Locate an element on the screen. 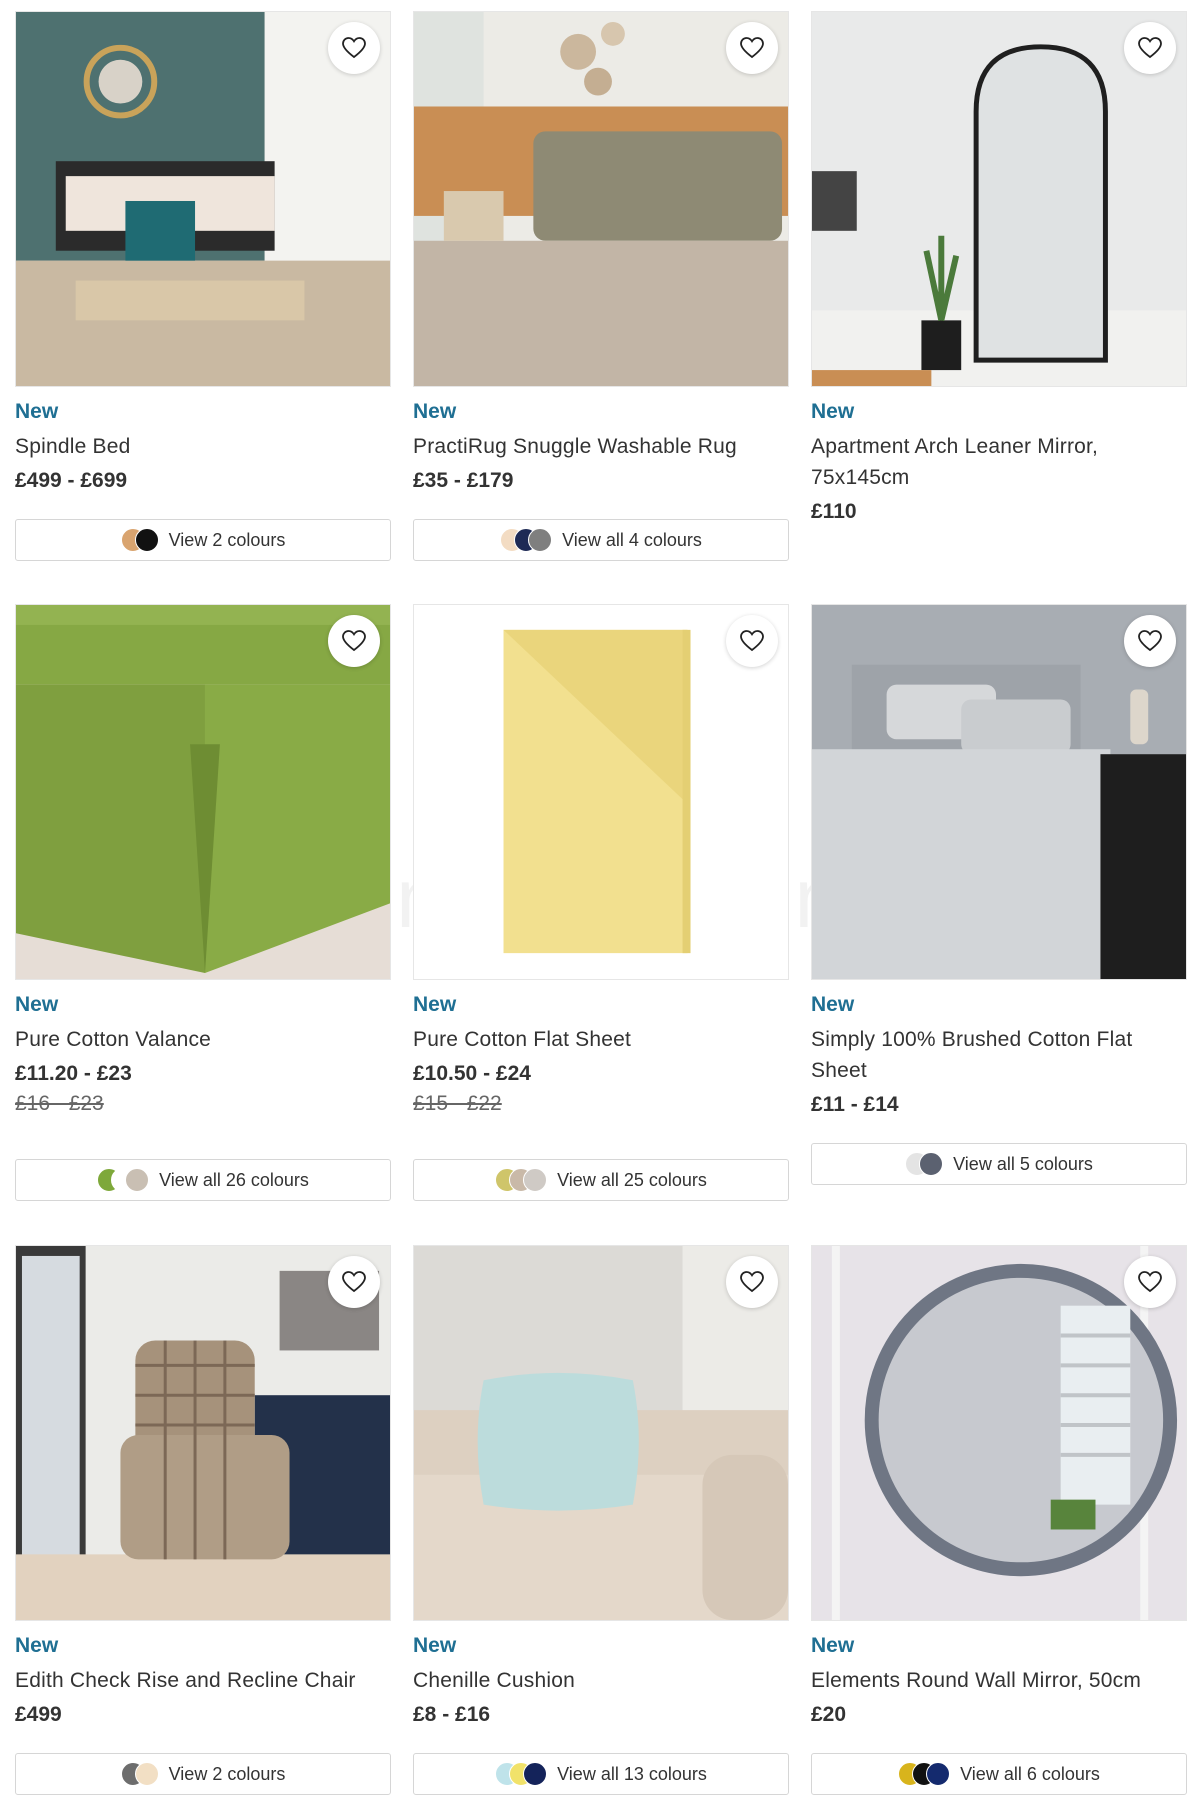  living-room-rug-image is located at coordinates (601, 199).